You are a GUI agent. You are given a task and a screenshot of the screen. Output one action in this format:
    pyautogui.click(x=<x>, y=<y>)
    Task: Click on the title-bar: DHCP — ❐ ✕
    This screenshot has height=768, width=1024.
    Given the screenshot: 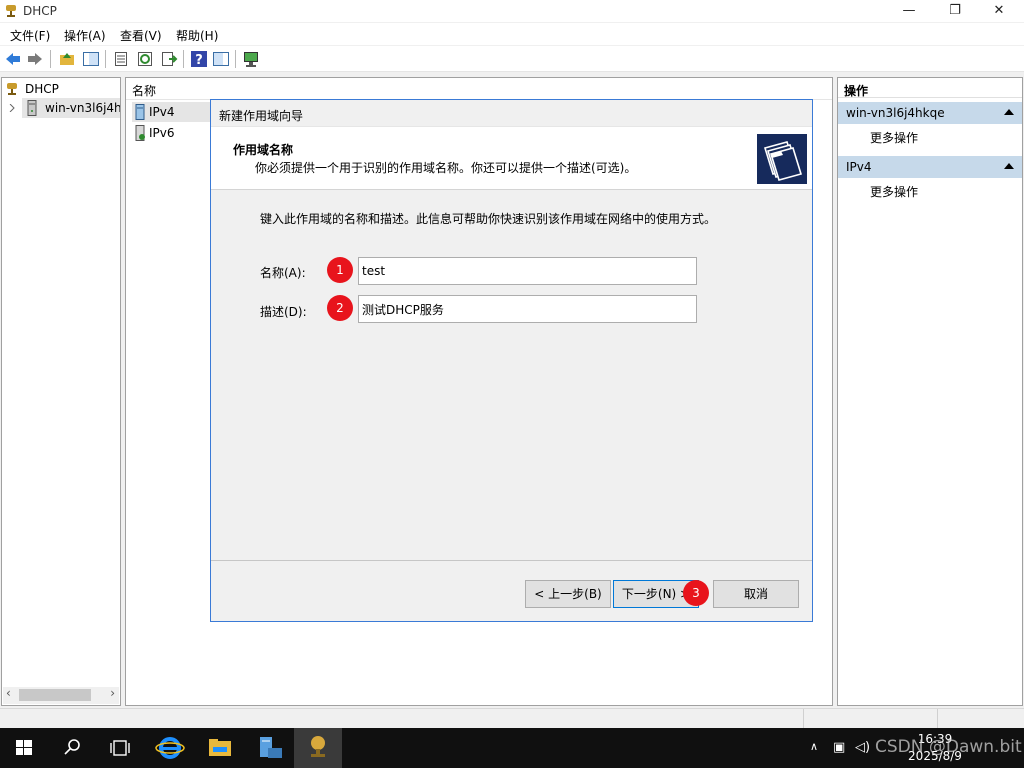 What is the action you would take?
    pyautogui.click(x=512, y=11)
    